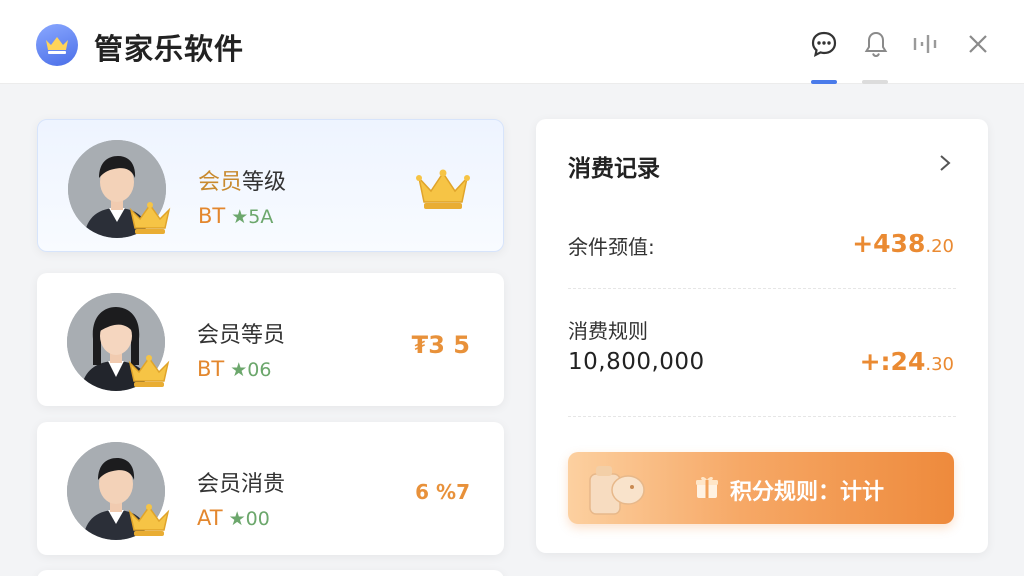 Image resolution: width=1024 pixels, height=576 pixels. Describe the element at coordinates (614, 169) in the screenshot. I see `records-title: 消费记录` at that location.